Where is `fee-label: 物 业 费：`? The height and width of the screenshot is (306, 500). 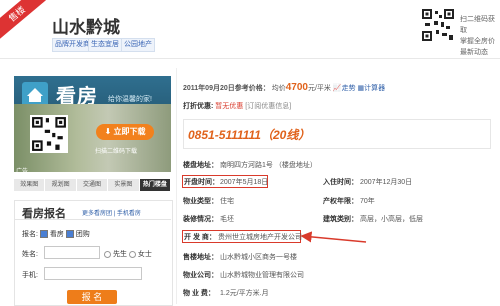 fee-label: 物 业 费： is located at coordinates (199, 293).